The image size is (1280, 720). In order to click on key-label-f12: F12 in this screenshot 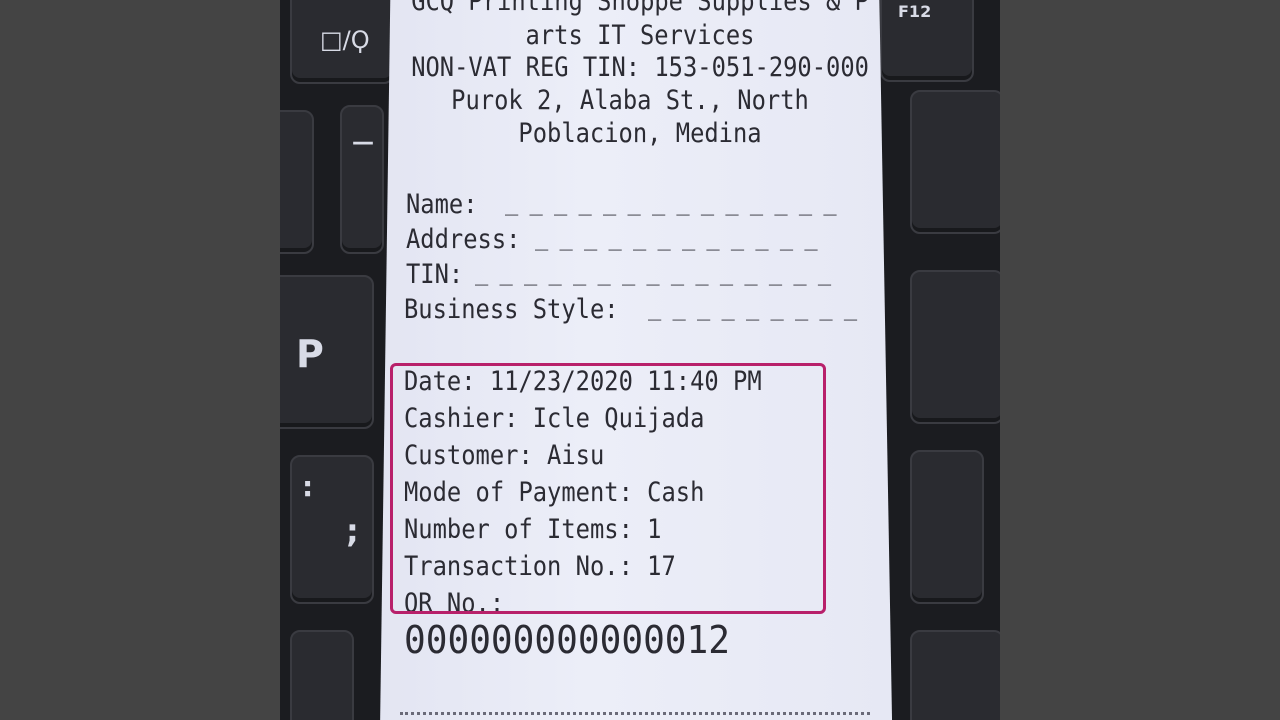, I will do `click(915, 11)`.